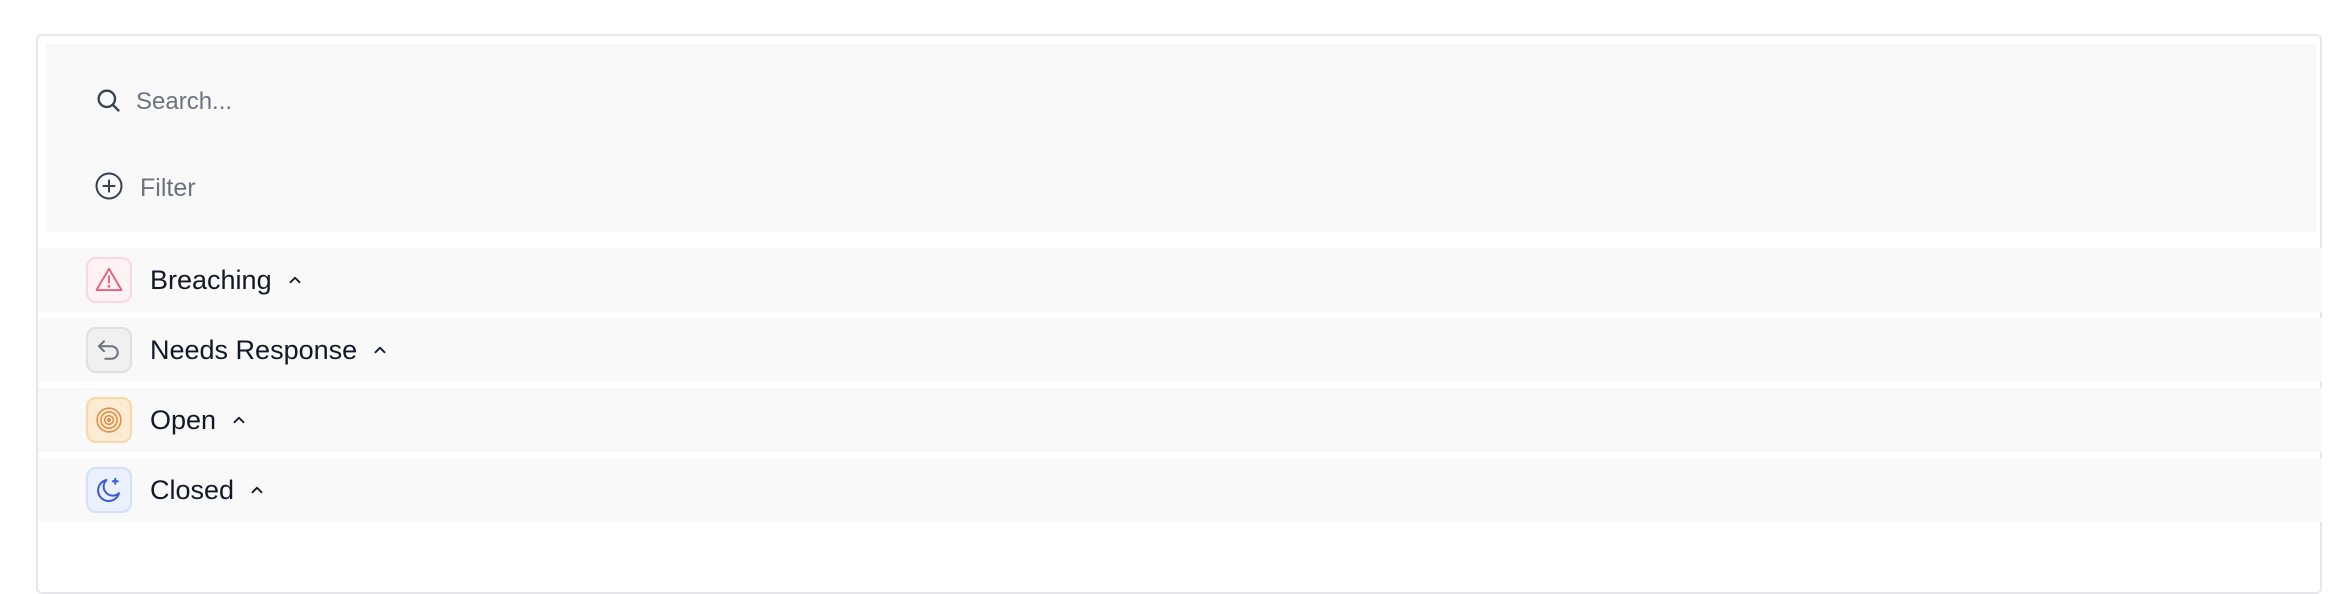 The height and width of the screenshot is (594, 2340). Describe the element at coordinates (168, 187) in the screenshot. I see `filter-label: Filter` at that location.